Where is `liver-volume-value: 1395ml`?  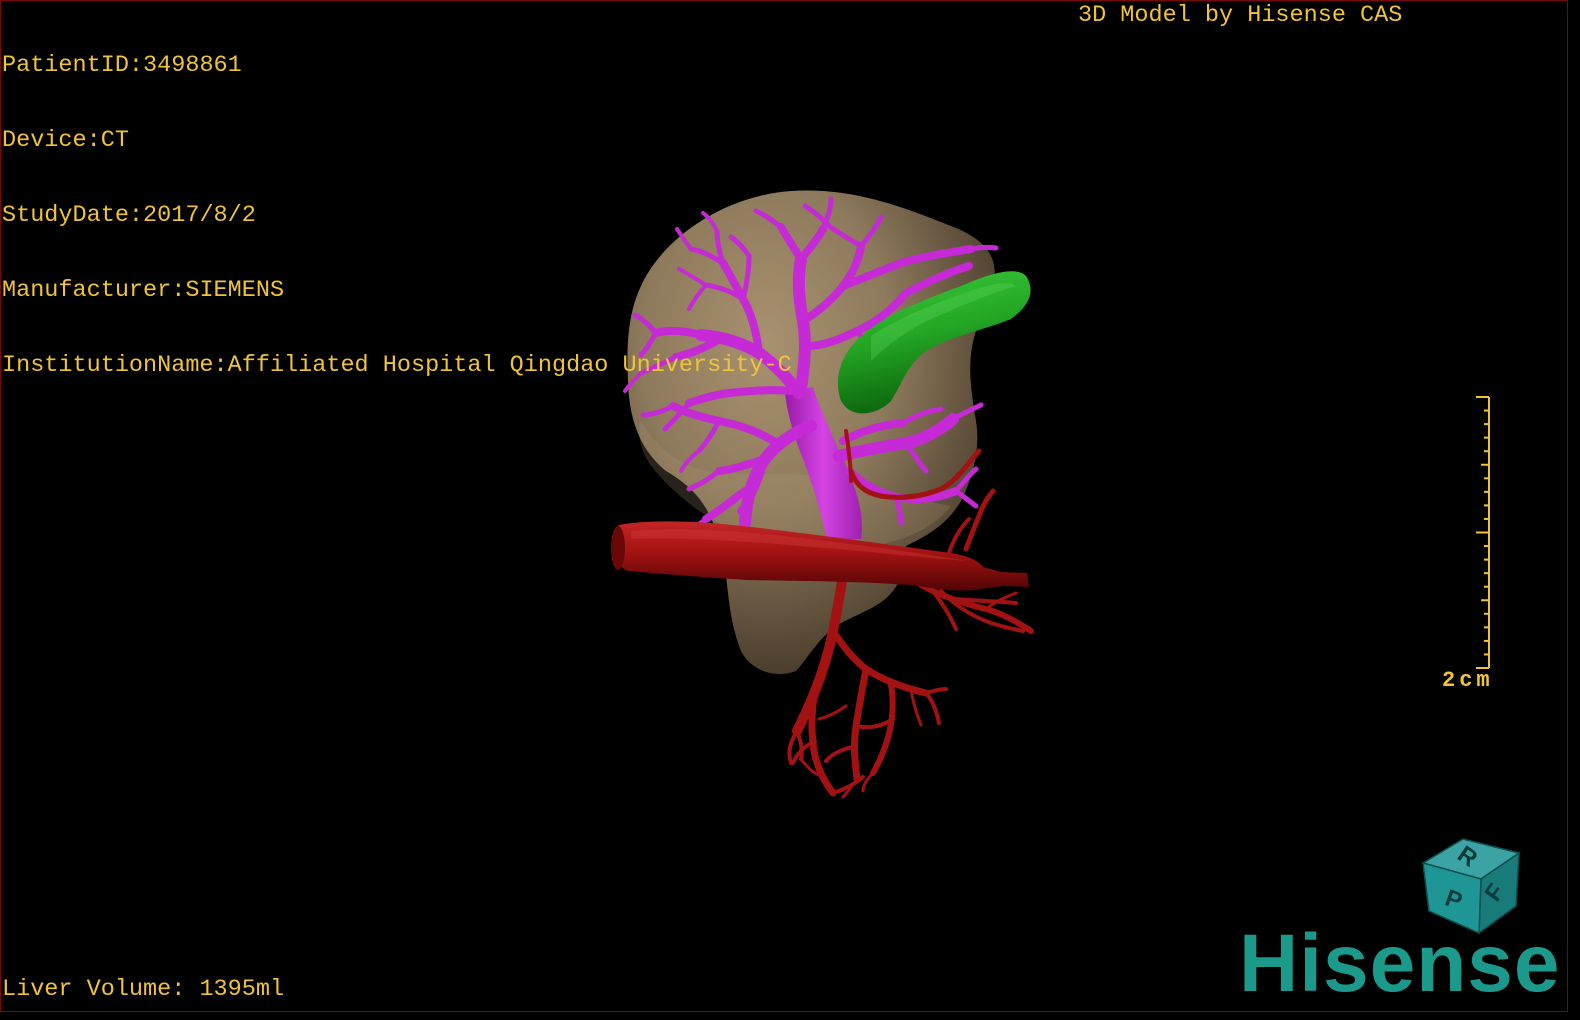 liver-volume-value: 1395ml is located at coordinates (242, 989).